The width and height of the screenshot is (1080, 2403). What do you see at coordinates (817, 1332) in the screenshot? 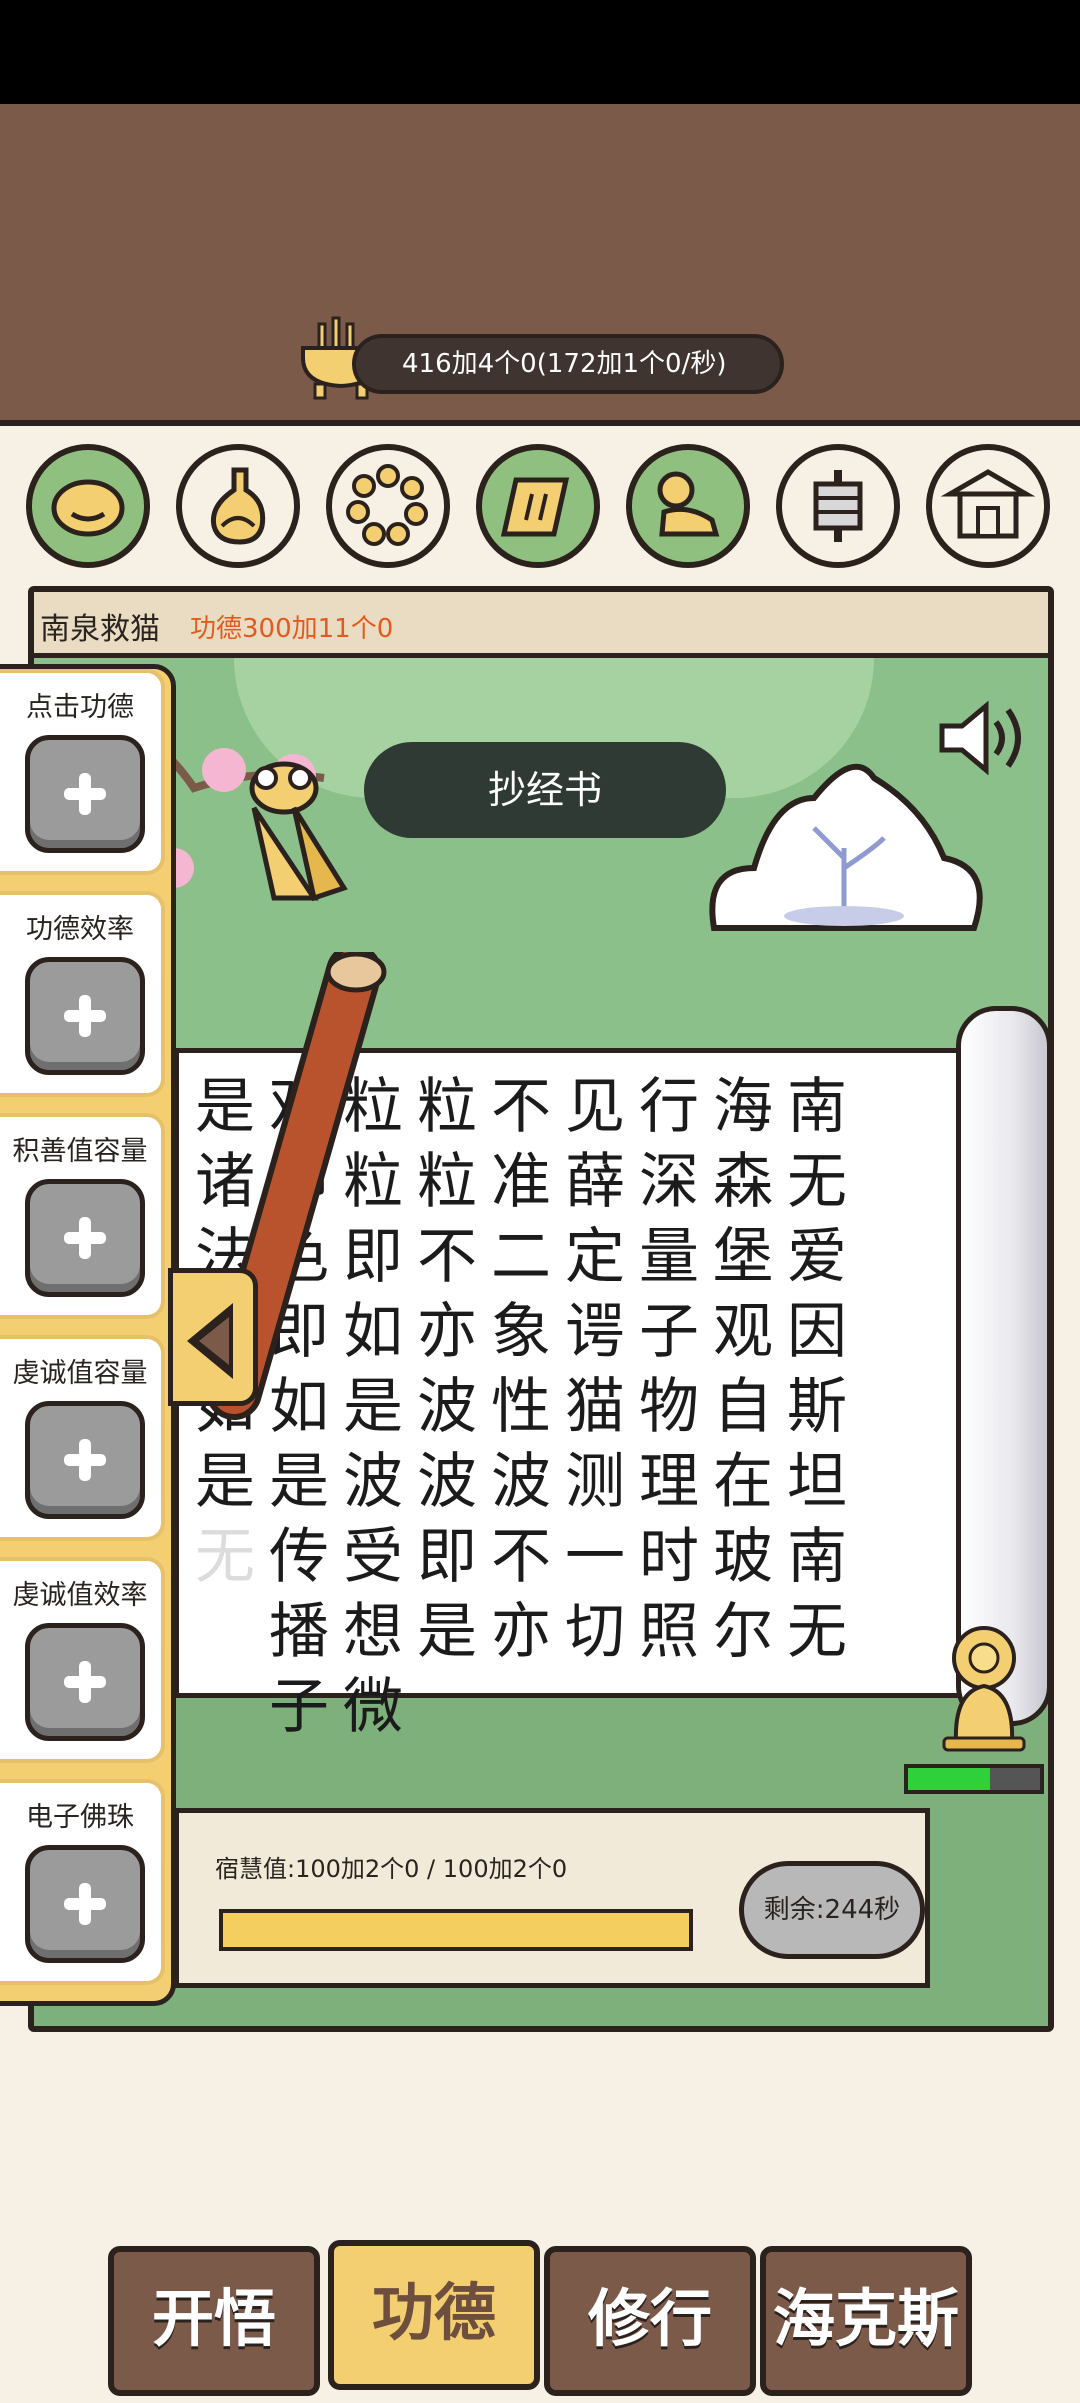
I see `scripture-char: 因` at bounding box center [817, 1332].